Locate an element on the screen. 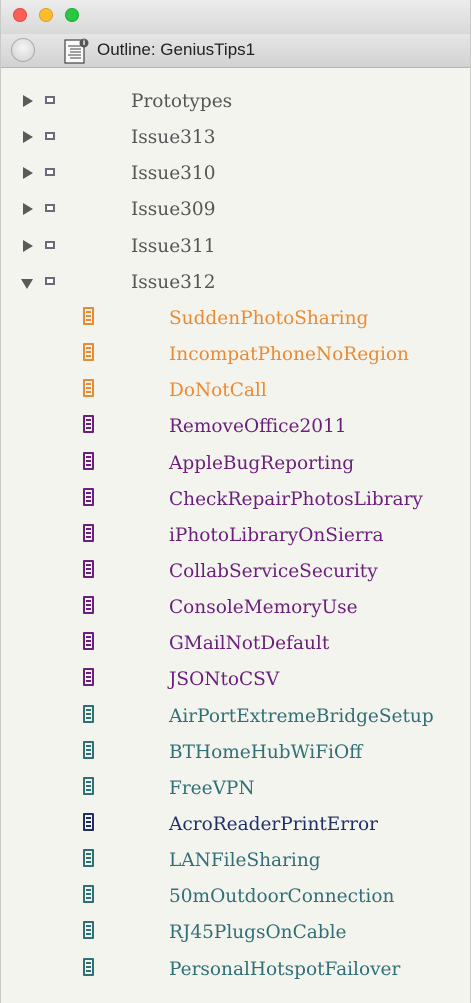 This screenshot has height=1003, width=471. group-label: Issue311 is located at coordinates (173, 246).